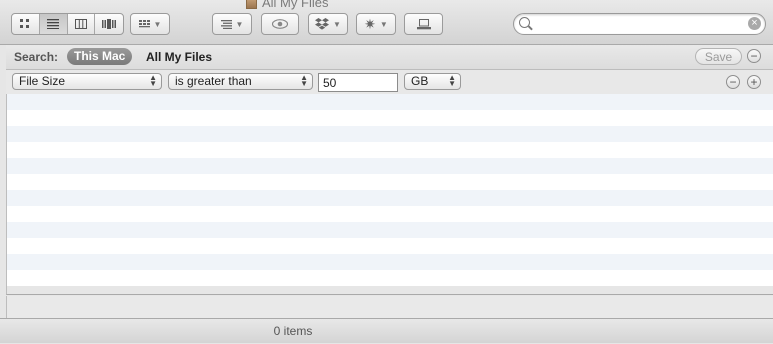 This screenshot has height=344, width=773. Describe the element at coordinates (432, 81) in the screenshot. I see `unit-select: GB ▲ ▼` at that location.